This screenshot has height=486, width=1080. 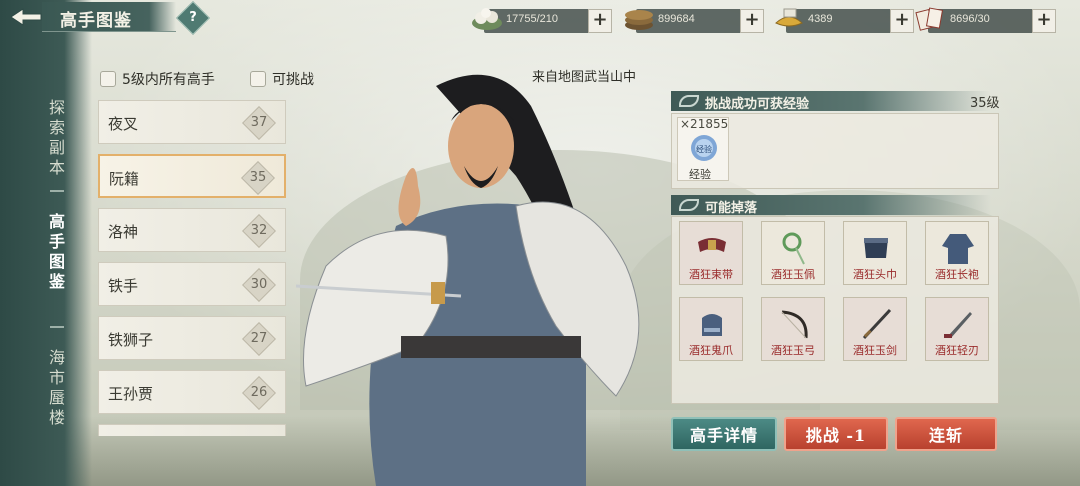 I want to click on drop-item: 酒狂玉佩, so click(x=793, y=253).